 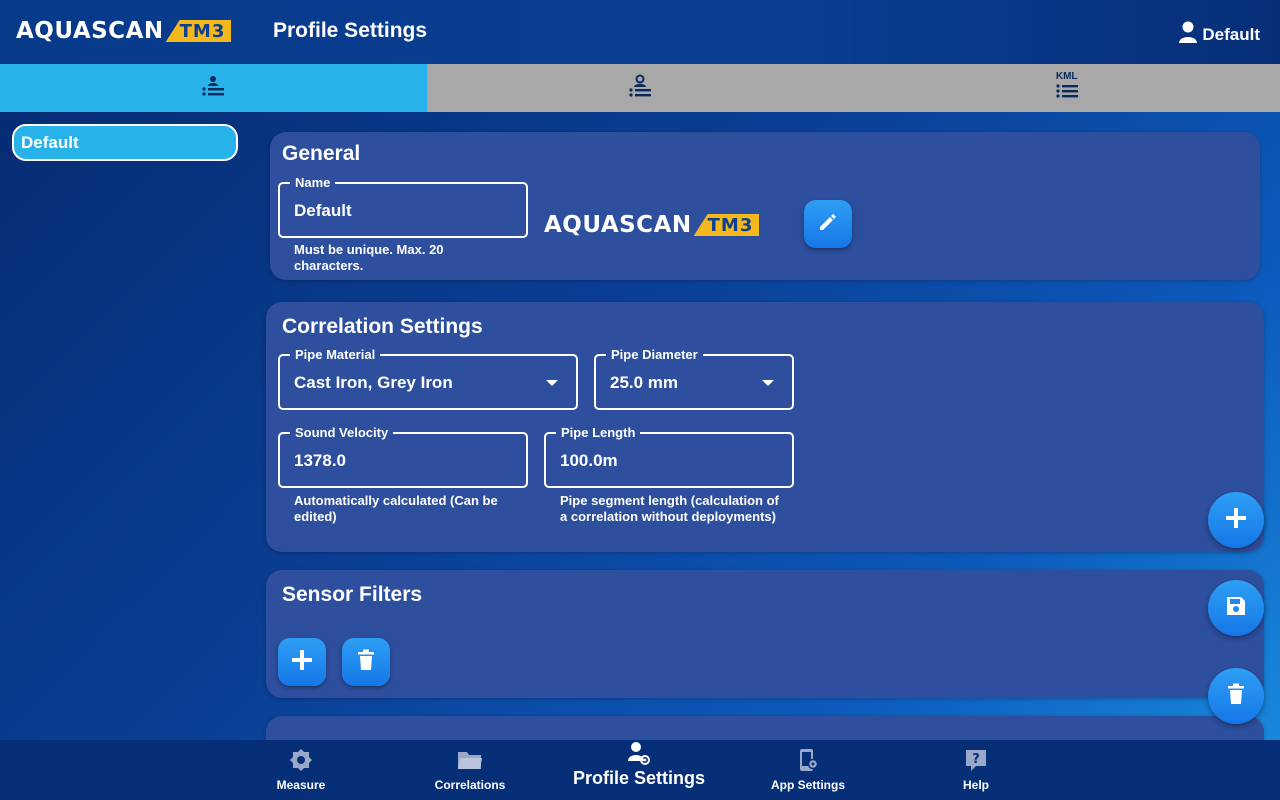 What do you see at coordinates (342, 432) in the screenshot?
I see `sound-velocity-label: Sound Velocity` at bounding box center [342, 432].